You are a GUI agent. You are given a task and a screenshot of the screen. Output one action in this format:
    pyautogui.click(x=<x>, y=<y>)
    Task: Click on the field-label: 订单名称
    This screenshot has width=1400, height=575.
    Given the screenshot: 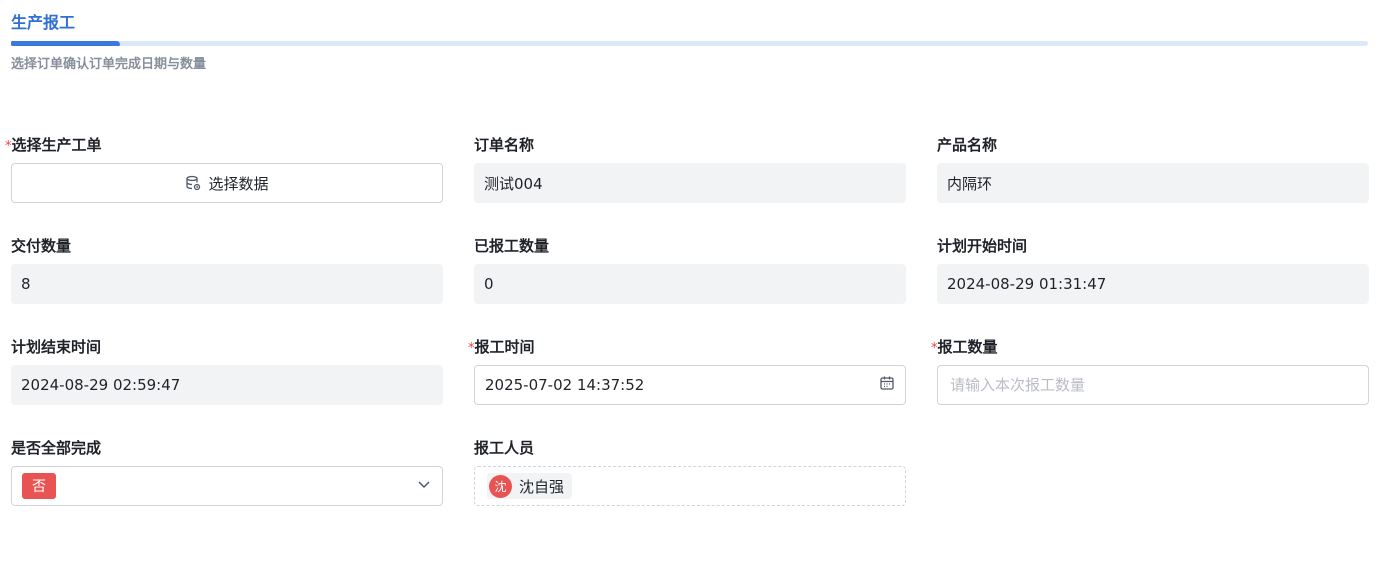 What is the action you would take?
    pyautogui.click(x=504, y=145)
    